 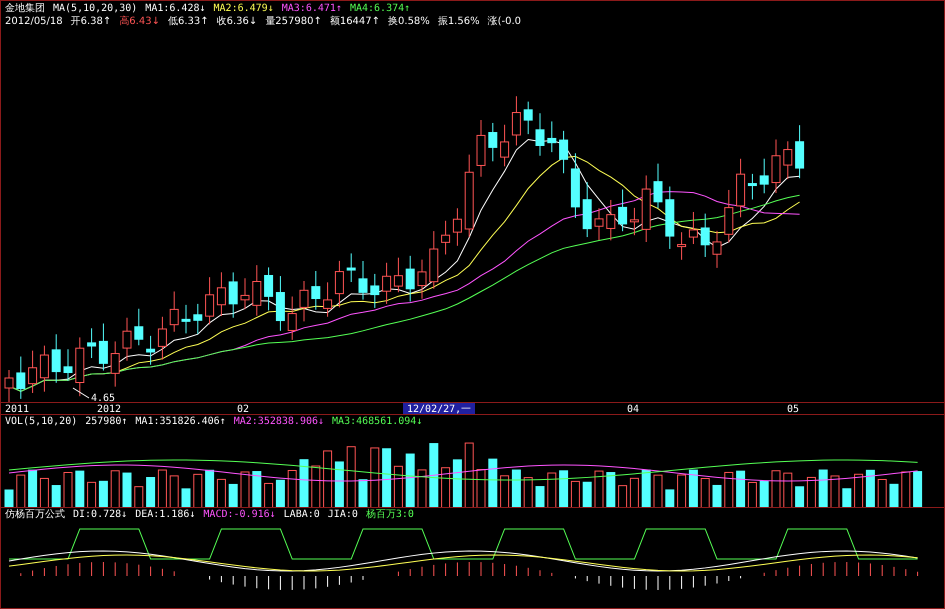 I want to click on ma-value: MA1:6.428↓, so click(x=175, y=8).